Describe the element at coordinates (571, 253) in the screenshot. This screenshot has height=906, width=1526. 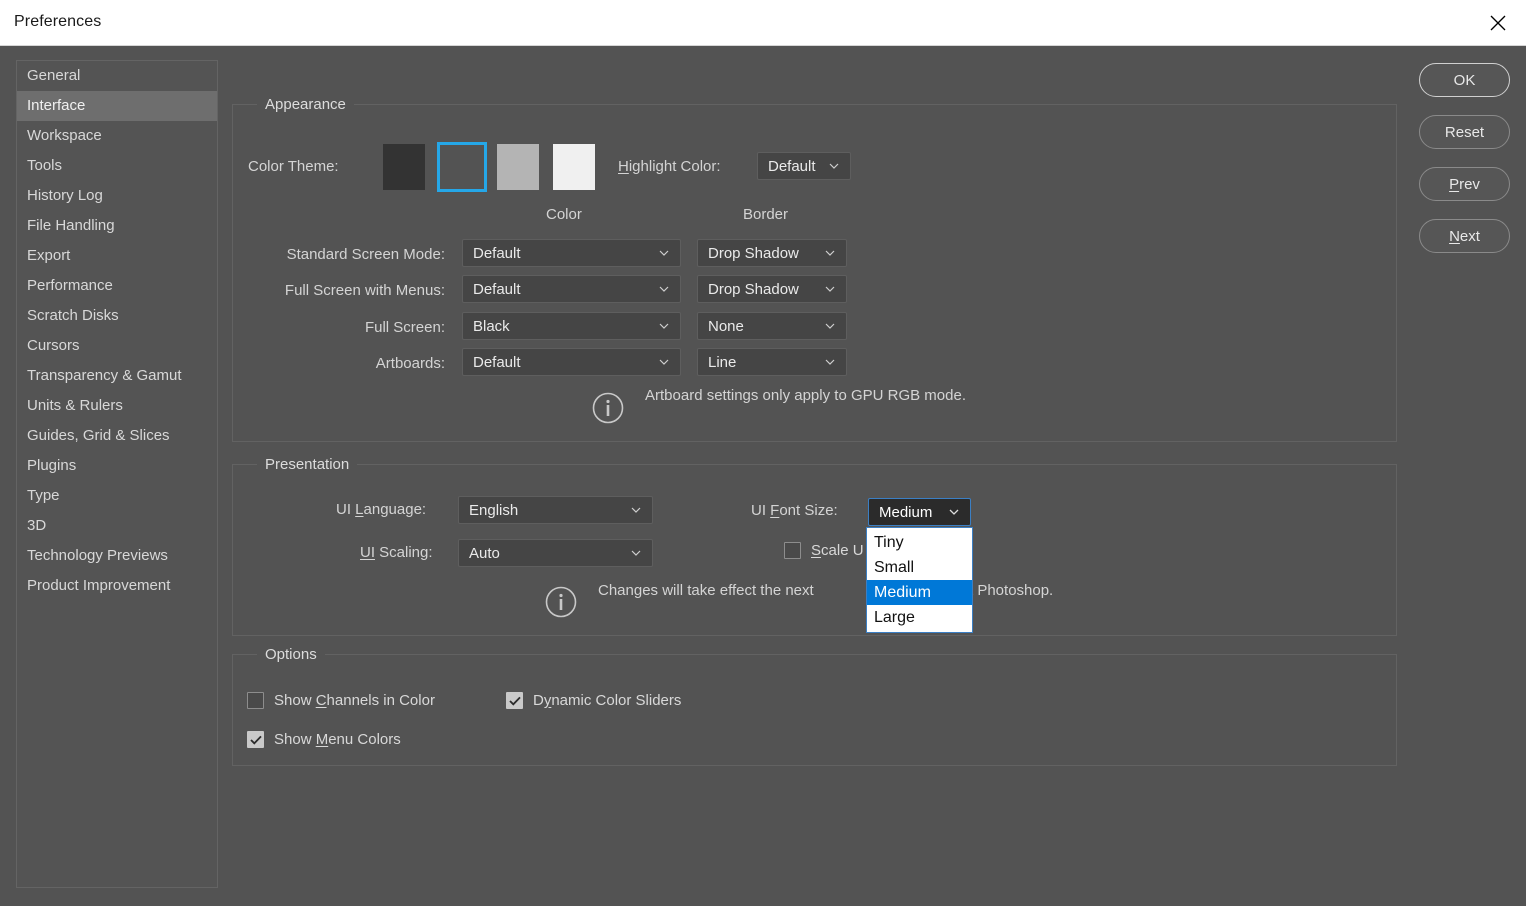
I see `standard-screen-mode-color-select: Default` at that location.